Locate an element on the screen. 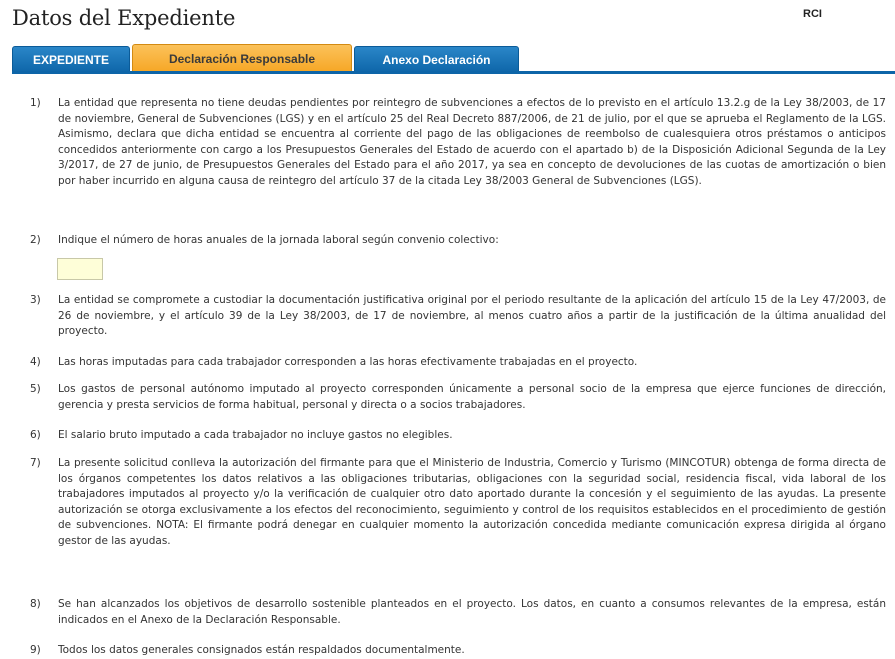 The height and width of the screenshot is (659, 895). tab-anexo-declaracion: Anexo Declaración is located at coordinates (436, 60).